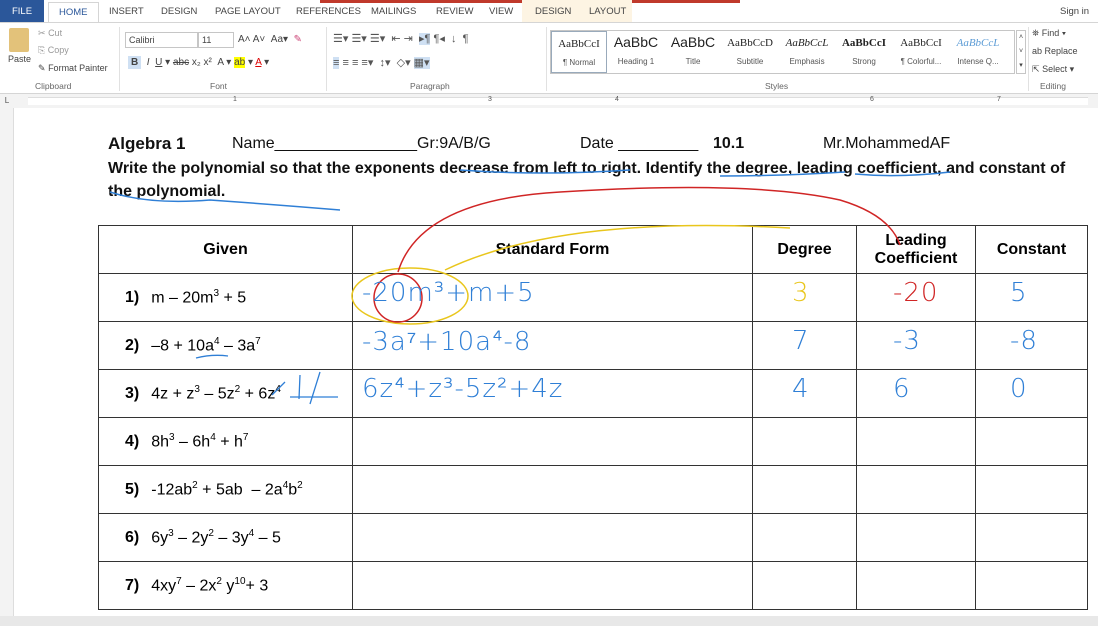  I want to click on handwritten-leading: -20, so click(916, 293).